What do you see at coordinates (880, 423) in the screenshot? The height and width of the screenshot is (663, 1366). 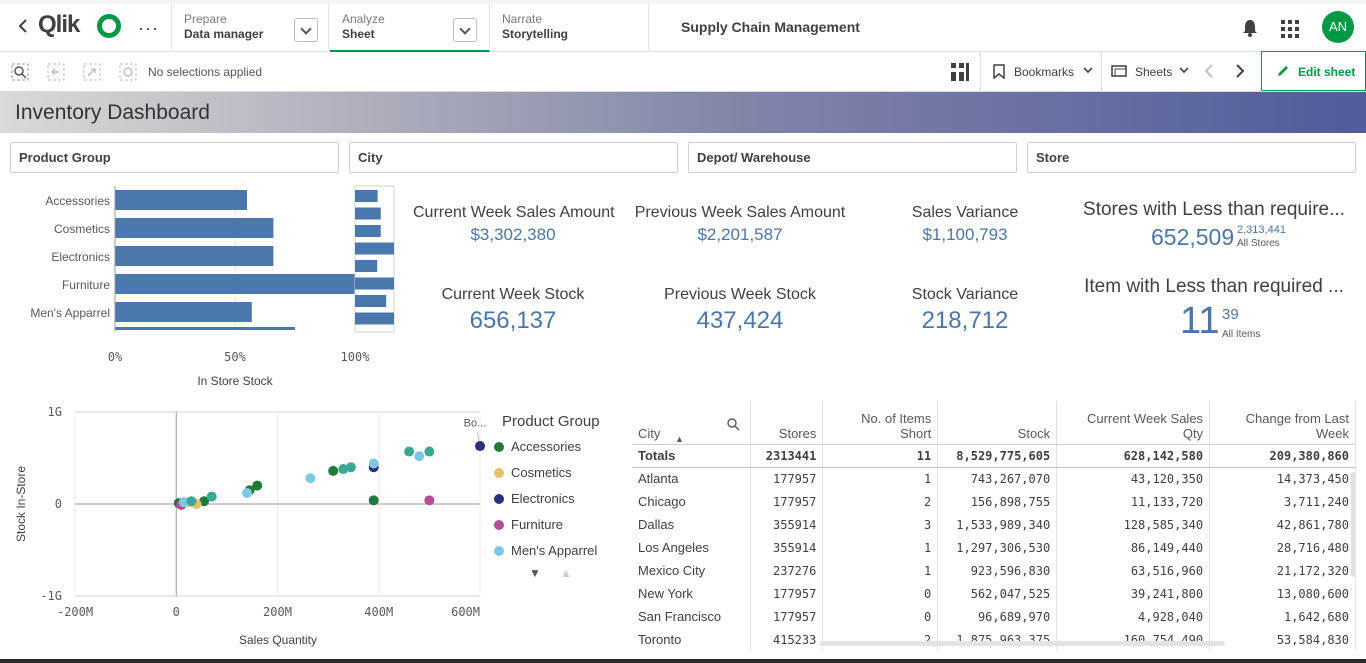 I see `table-column-header: No. of Items Short` at bounding box center [880, 423].